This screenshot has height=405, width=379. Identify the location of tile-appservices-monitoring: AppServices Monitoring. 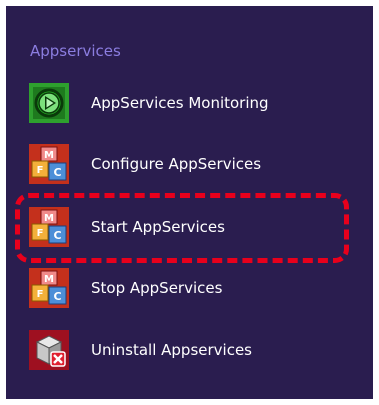
(189, 103).